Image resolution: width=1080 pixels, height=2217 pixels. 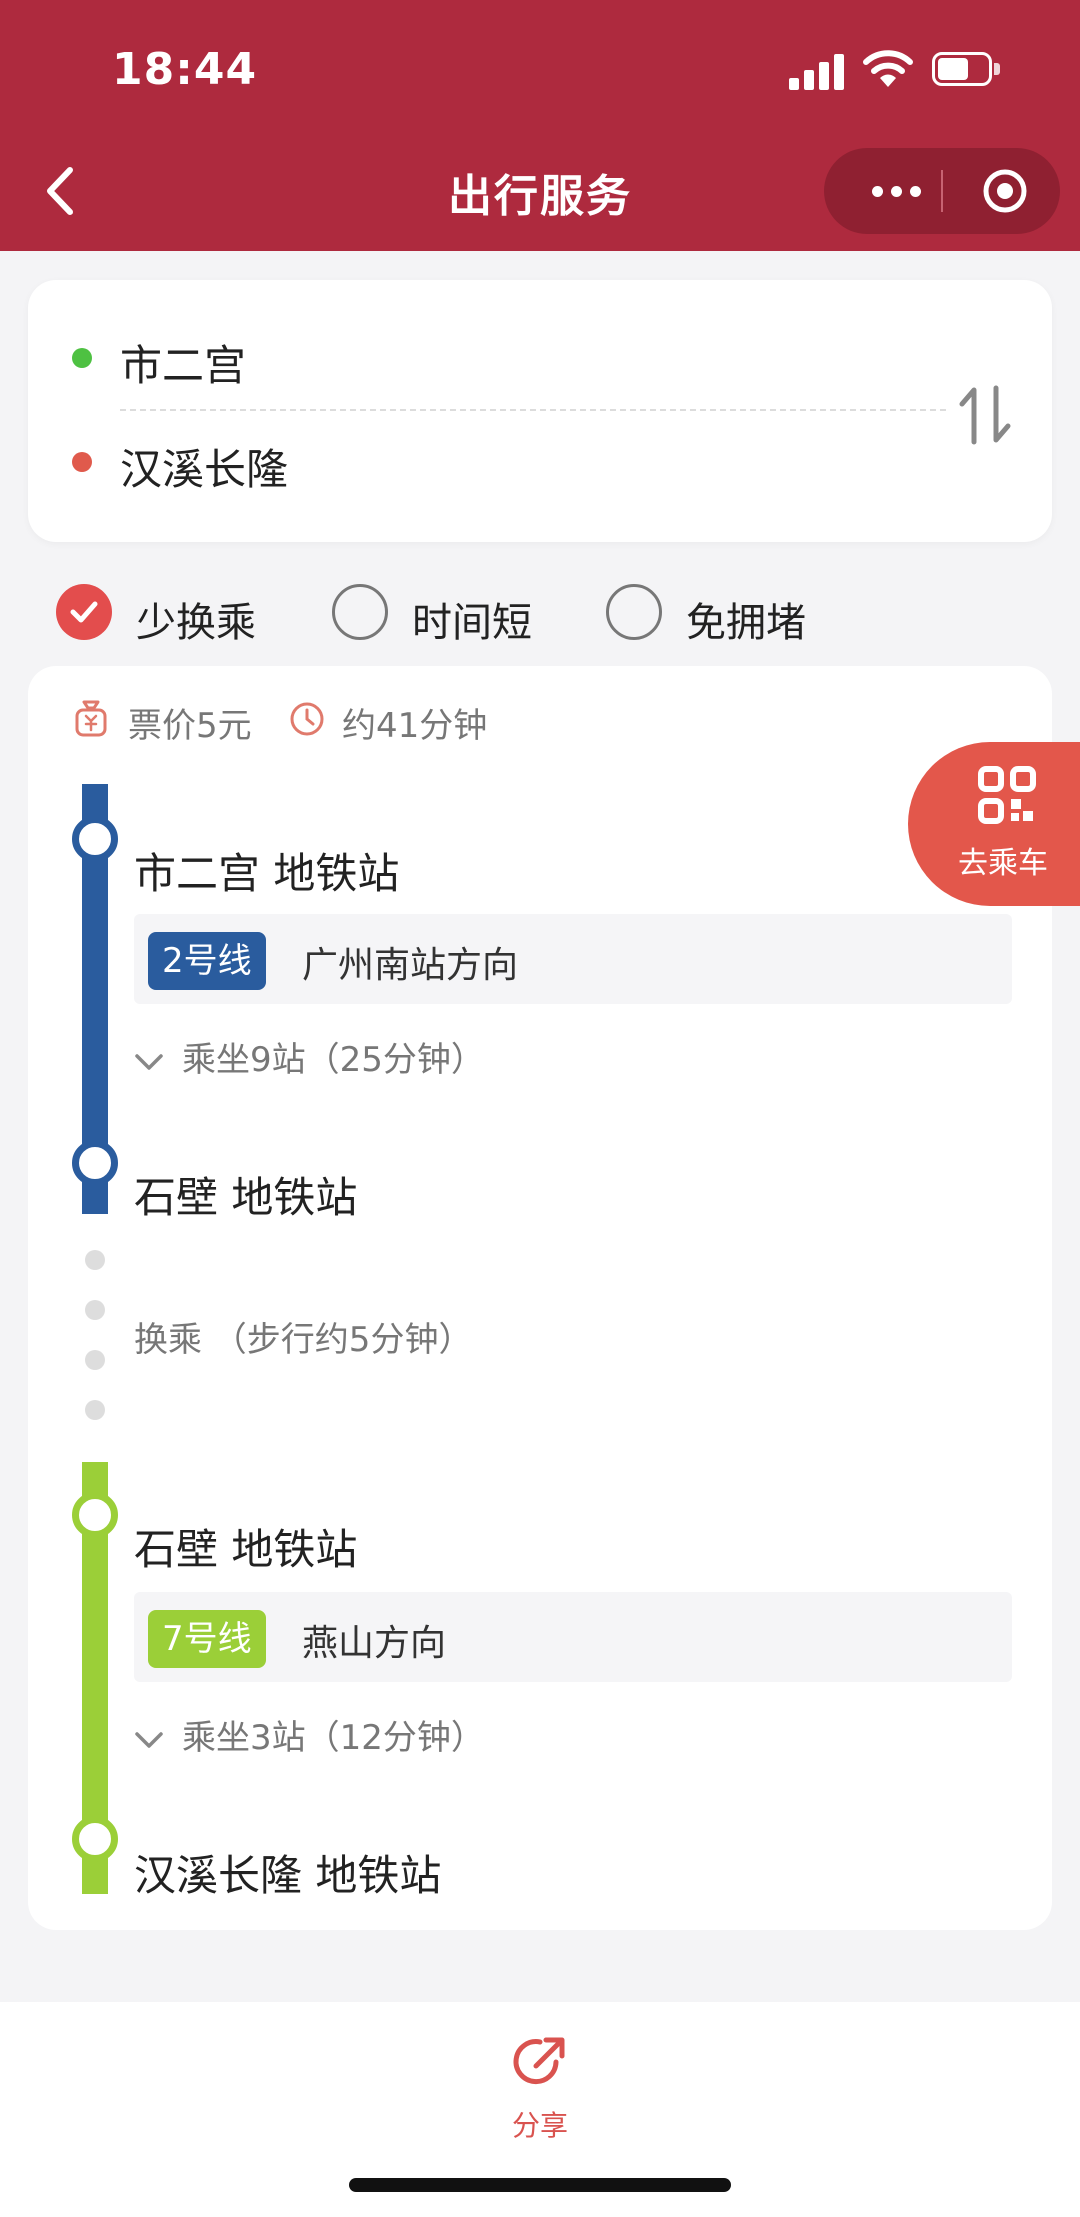 What do you see at coordinates (896, 191) in the screenshot?
I see `more-icon` at bounding box center [896, 191].